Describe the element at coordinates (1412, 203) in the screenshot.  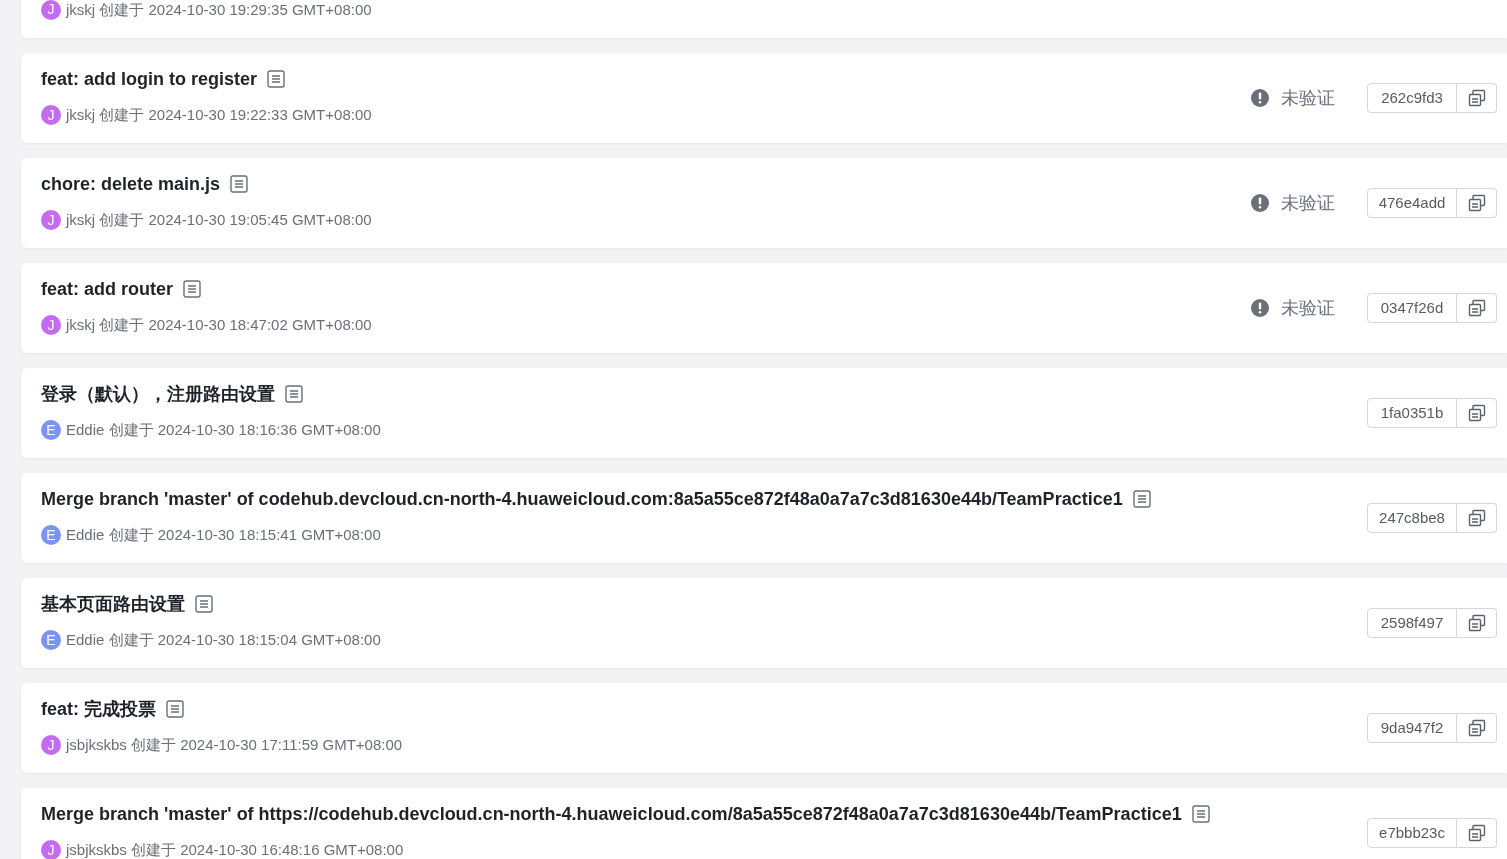
I see `commit-hash: 476e4add` at that location.